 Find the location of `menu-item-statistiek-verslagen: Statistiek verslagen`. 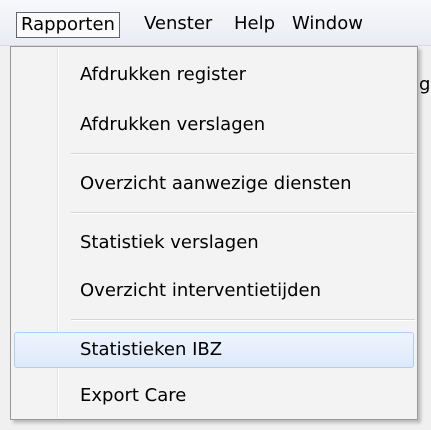

menu-item-statistiek-verslagen: Statistiek verslagen is located at coordinates (214, 243).